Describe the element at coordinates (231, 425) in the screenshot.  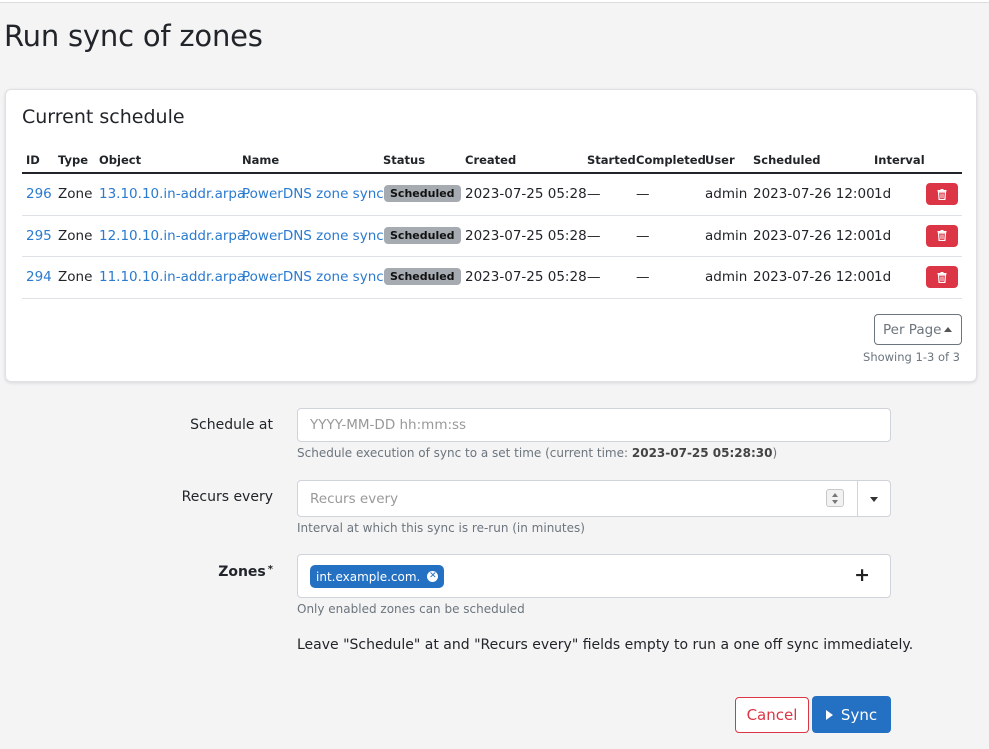
I see `schedule-at-label: Schedule at` at that location.